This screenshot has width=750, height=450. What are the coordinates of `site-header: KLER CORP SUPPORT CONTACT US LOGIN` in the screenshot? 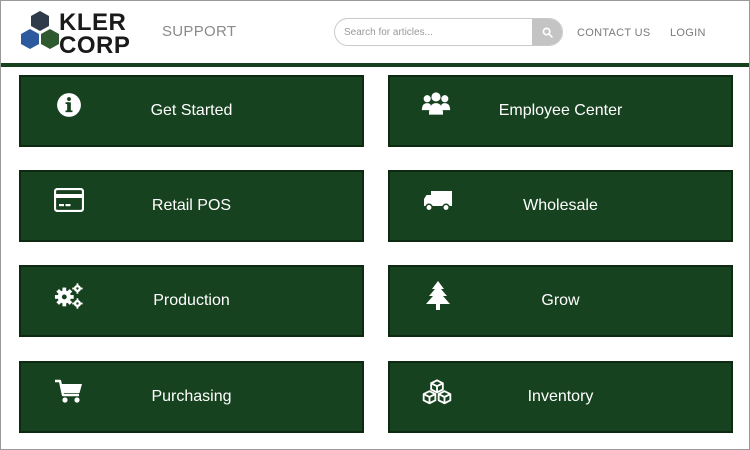 It's located at (375, 32).